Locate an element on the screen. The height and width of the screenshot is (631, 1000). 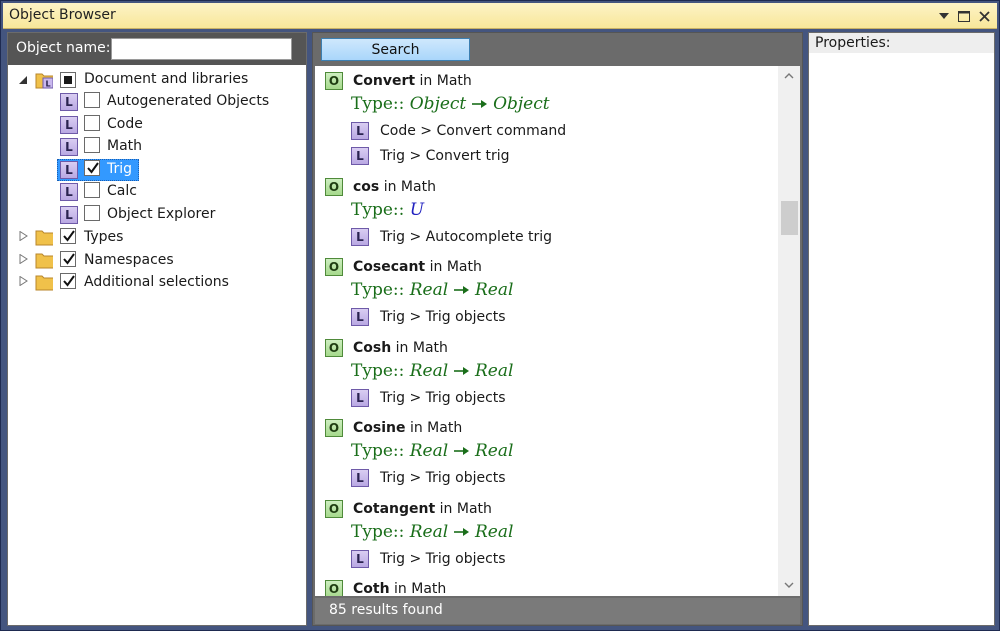
result-name: Cotangent in Math is located at coordinates (422, 509).